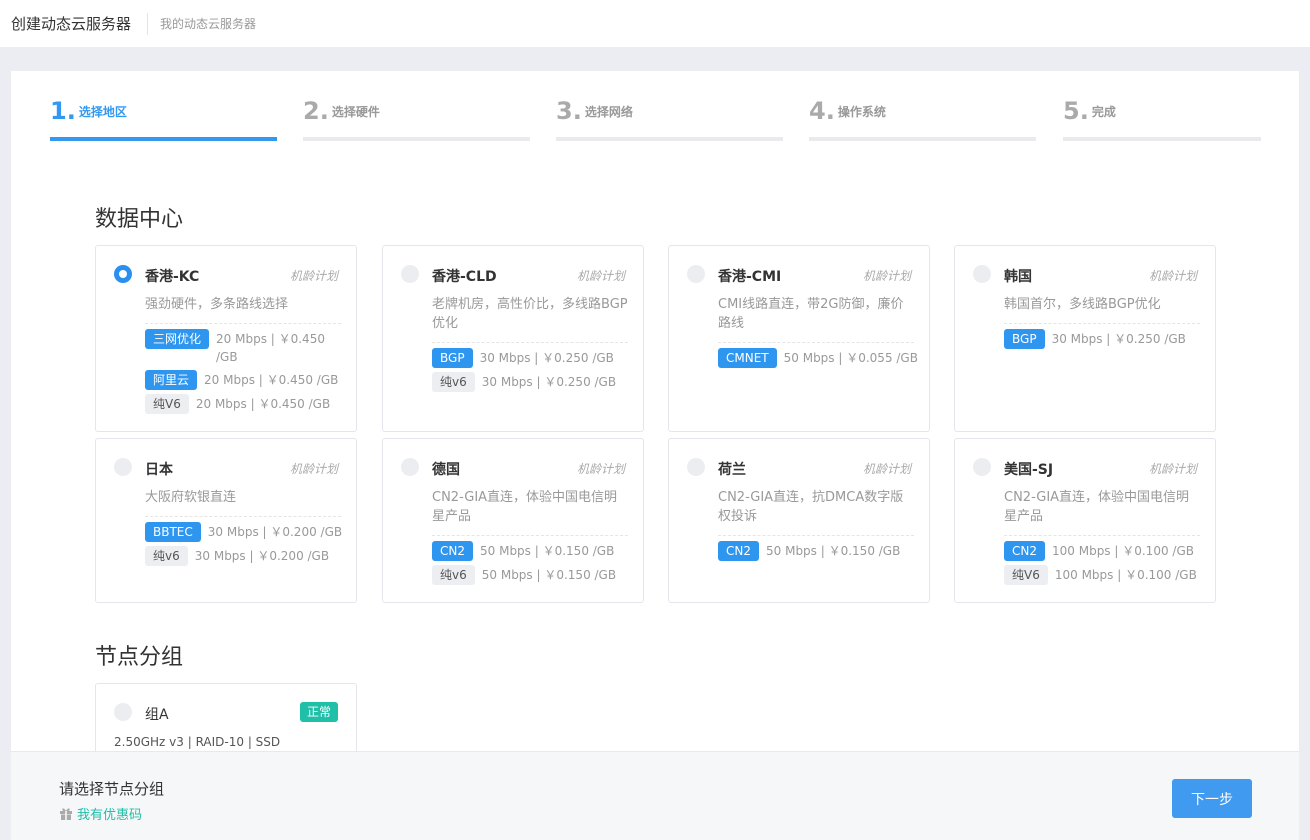 This screenshot has width=1310, height=840. I want to click on datacenter-desc: CMI线路直连，带2G防御，廉价路线, so click(816, 319).